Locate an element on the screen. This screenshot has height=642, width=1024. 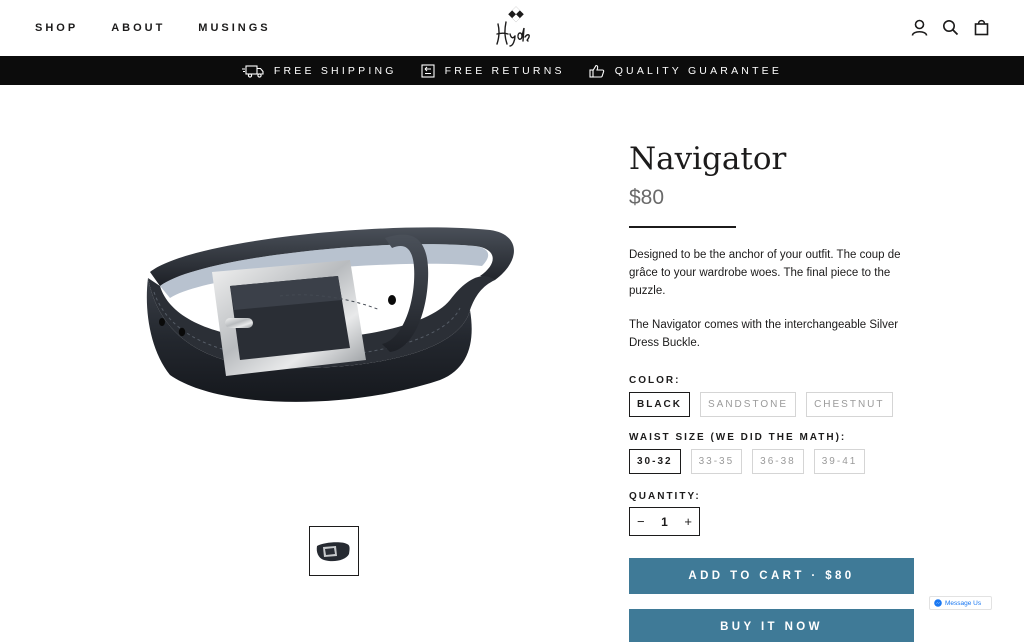
promo-label: FREE RETURNS is located at coordinates (504, 70).